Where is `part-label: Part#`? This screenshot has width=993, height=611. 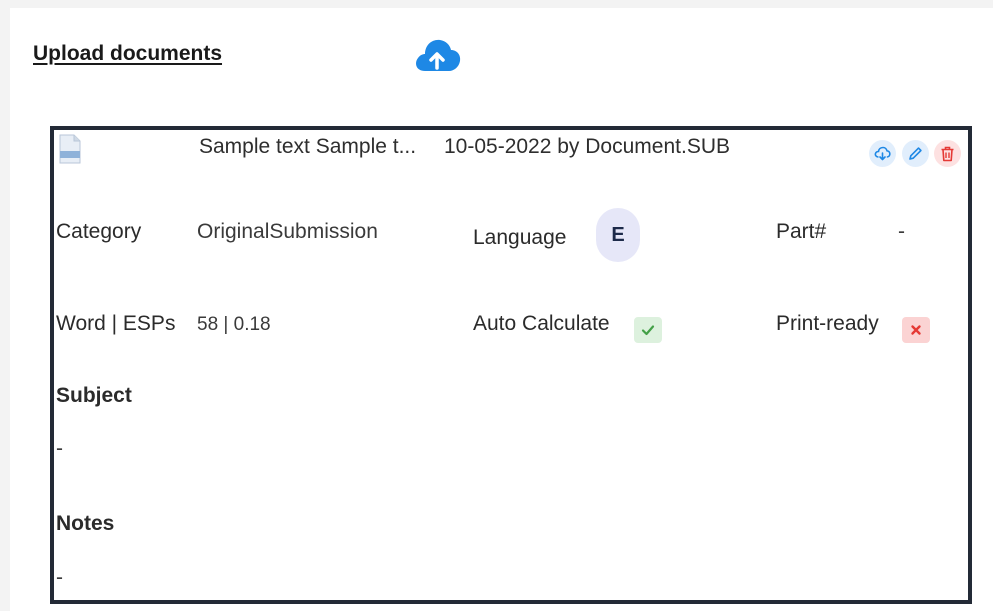 part-label: Part# is located at coordinates (801, 231).